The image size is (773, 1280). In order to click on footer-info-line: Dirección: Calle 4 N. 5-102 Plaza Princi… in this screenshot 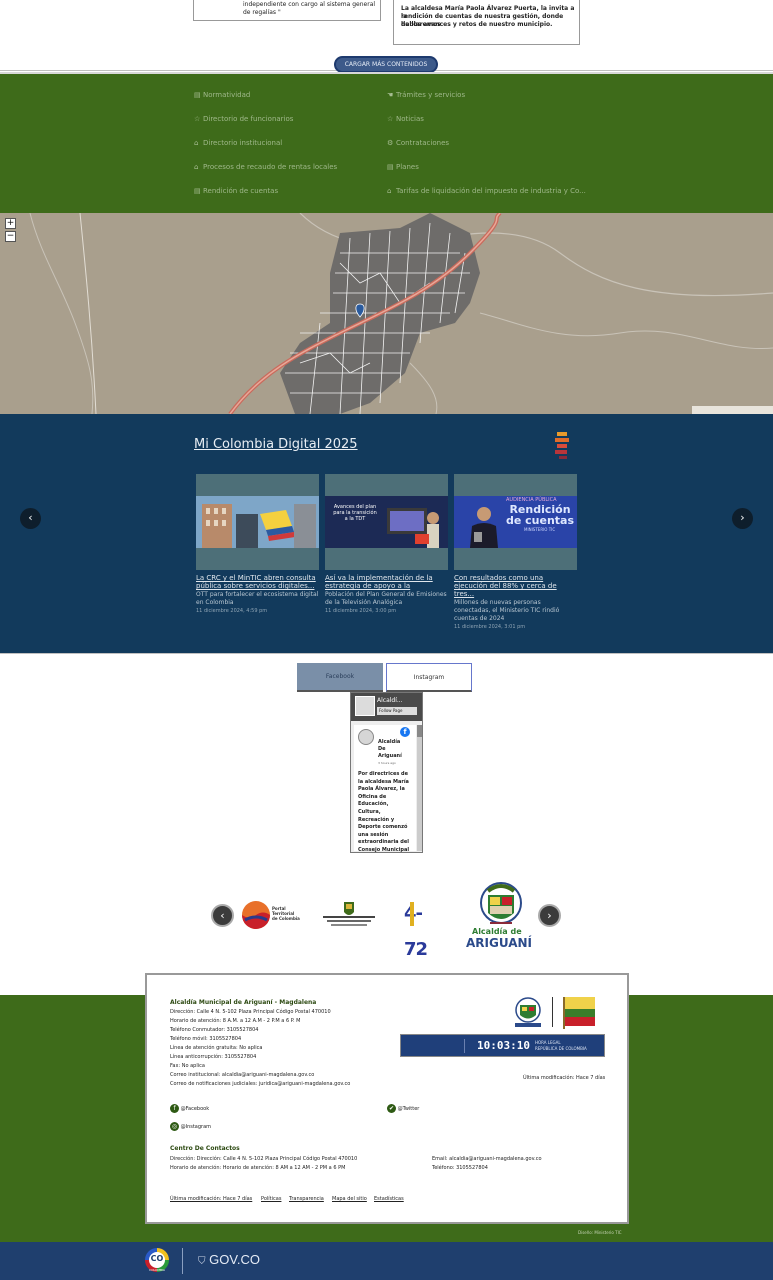, I will do `click(250, 1012)`.